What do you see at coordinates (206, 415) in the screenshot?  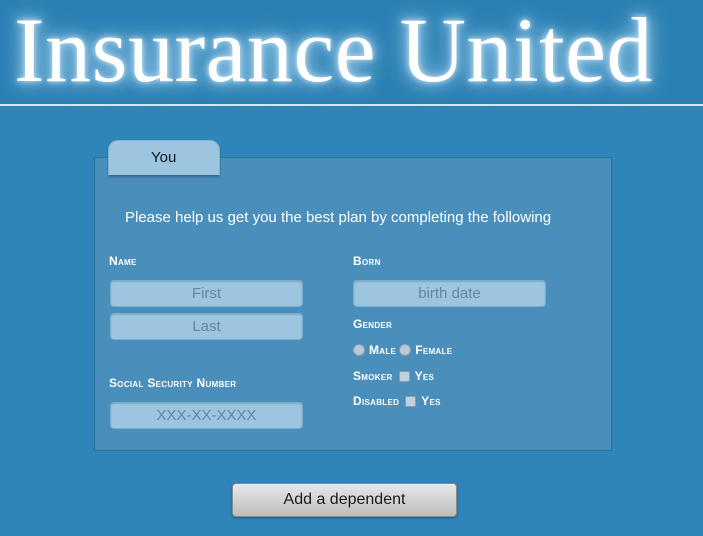 I see `ssn-input` at bounding box center [206, 415].